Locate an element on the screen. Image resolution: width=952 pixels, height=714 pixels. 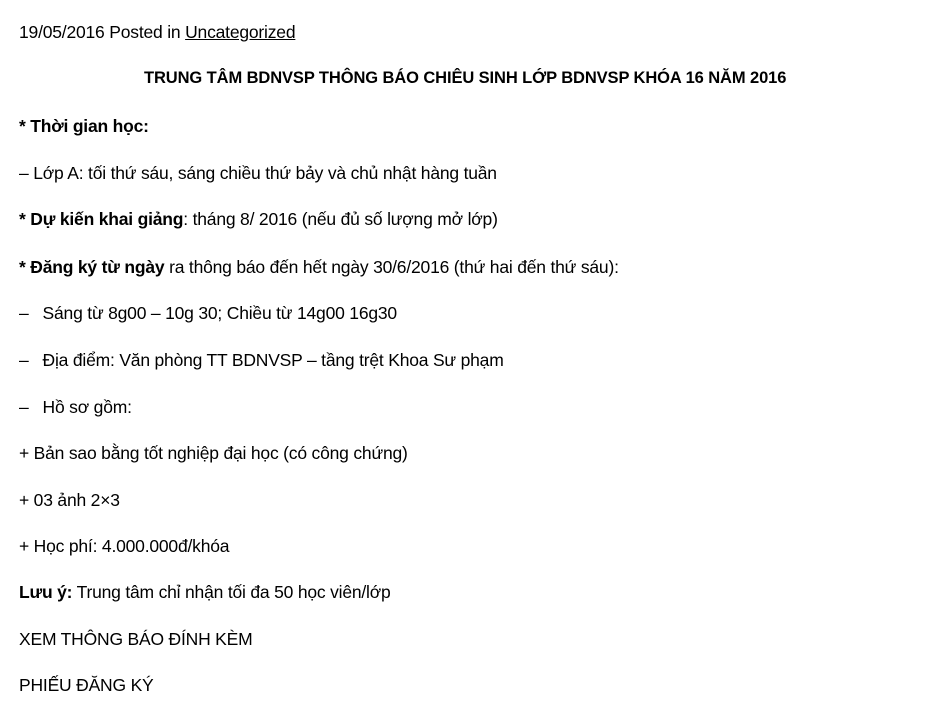
note-label: Lưu ý: is located at coordinates (46, 592).